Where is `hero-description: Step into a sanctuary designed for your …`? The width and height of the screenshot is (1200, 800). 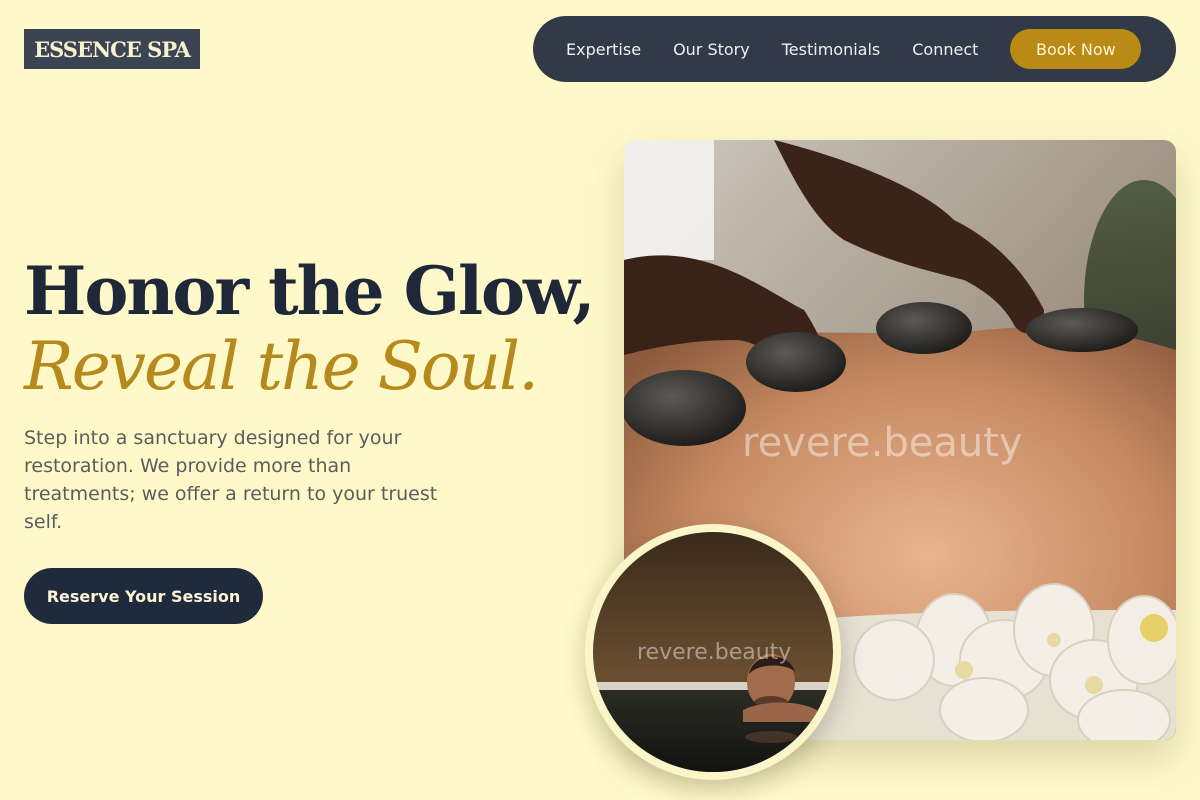 hero-description: Step into a sanctuary designed for your … is located at coordinates (231, 480).